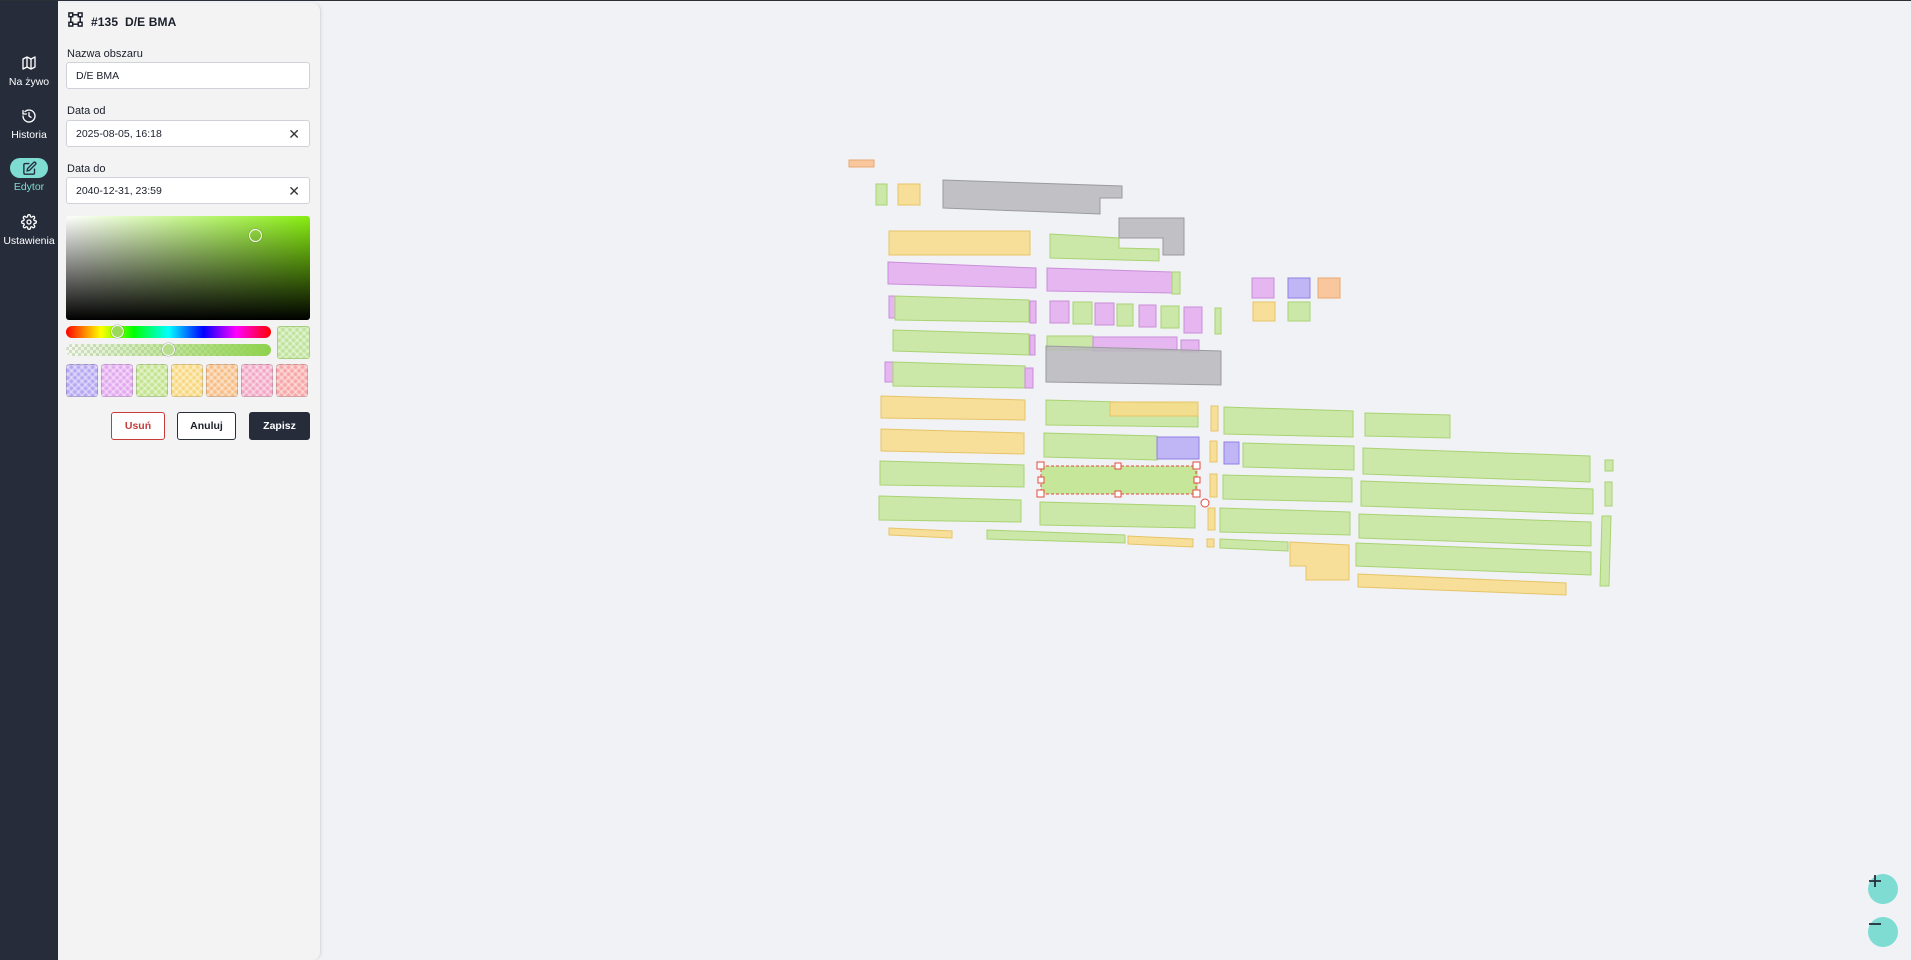 The image size is (1911, 960). I want to click on swatch-orange, so click(222, 380).